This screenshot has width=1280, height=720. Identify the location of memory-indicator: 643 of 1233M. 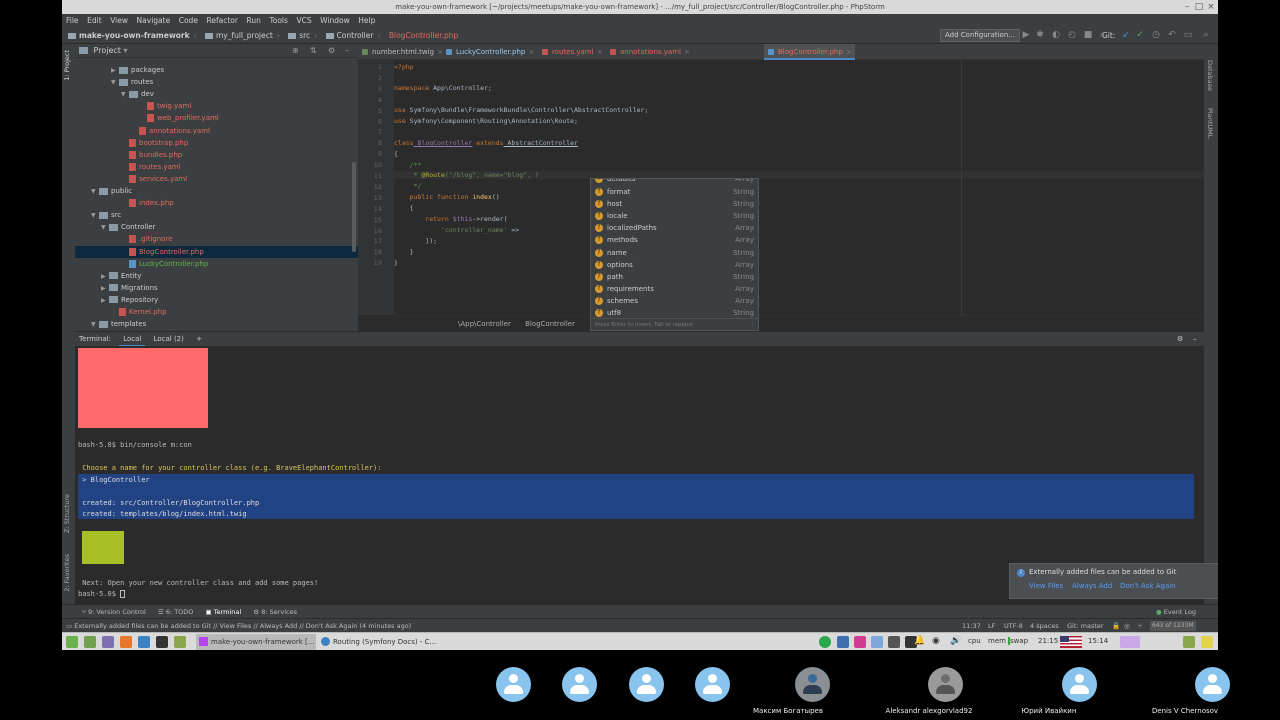
(1173, 626).